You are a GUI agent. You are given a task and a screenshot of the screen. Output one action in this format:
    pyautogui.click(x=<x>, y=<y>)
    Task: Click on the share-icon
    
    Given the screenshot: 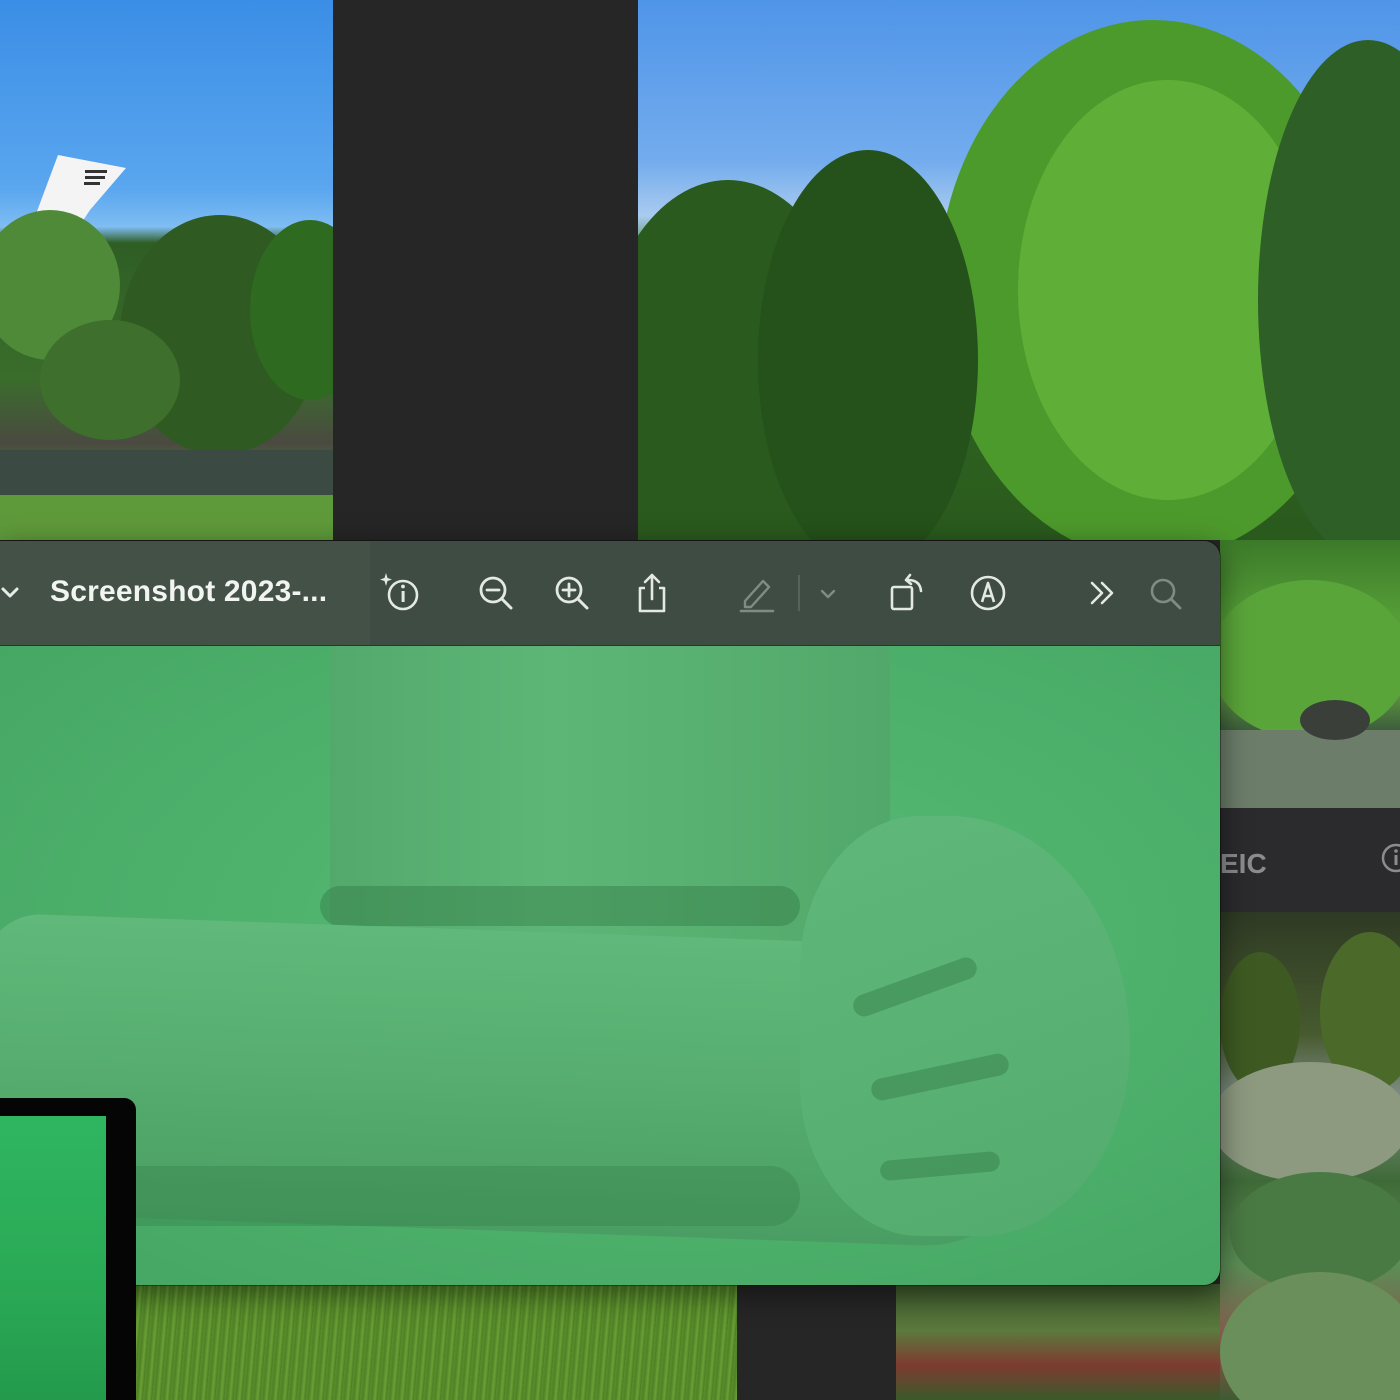 What is the action you would take?
    pyautogui.click(x=652, y=593)
    